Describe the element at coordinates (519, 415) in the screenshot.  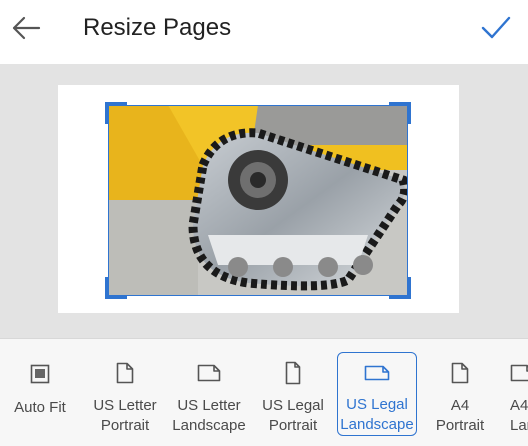
I see `option-label: A4 Lan` at that location.